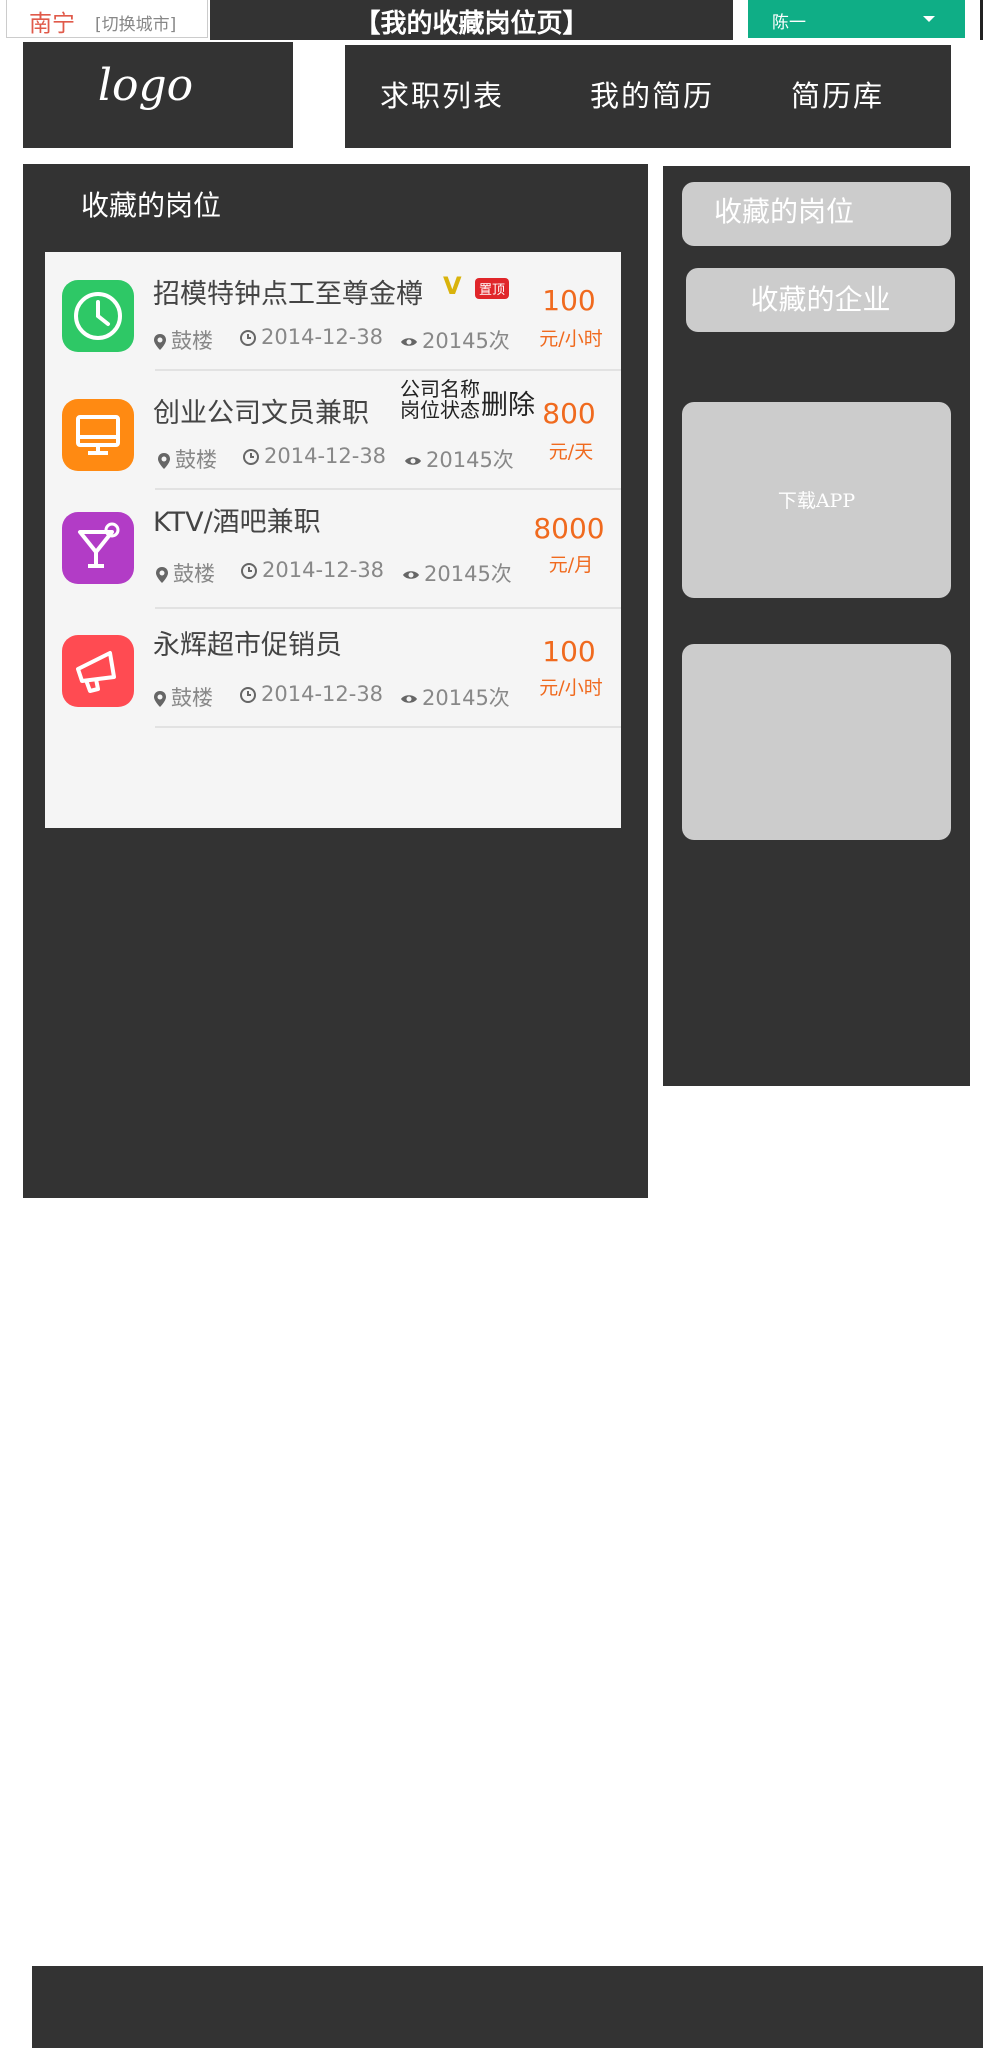 This screenshot has width=983, height=2048. Describe the element at coordinates (652, 94) in the screenshot. I see `nav-my-resume: 我的简历` at that location.